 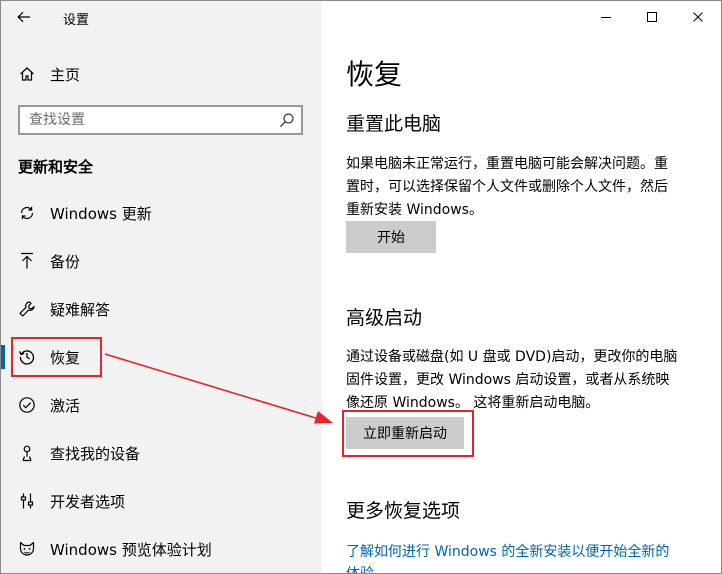 What do you see at coordinates (218, 388) in the screenshot?
I see `annotation-arrow` at bounding box center [218, 388].